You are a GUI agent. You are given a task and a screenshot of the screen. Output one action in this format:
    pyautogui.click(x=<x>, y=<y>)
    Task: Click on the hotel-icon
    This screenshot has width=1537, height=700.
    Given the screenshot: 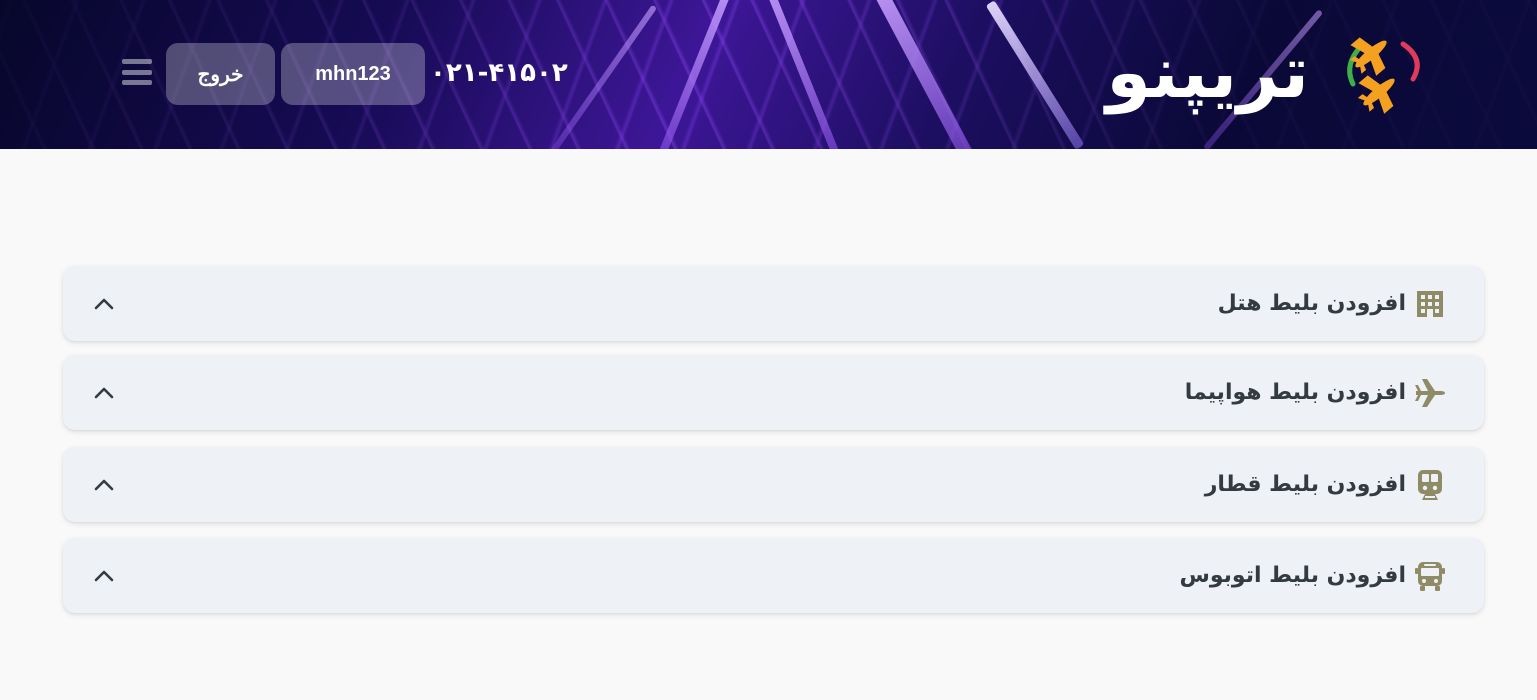 What is the action you would take?
    pyautogui.click(x=1430, y=304)
    